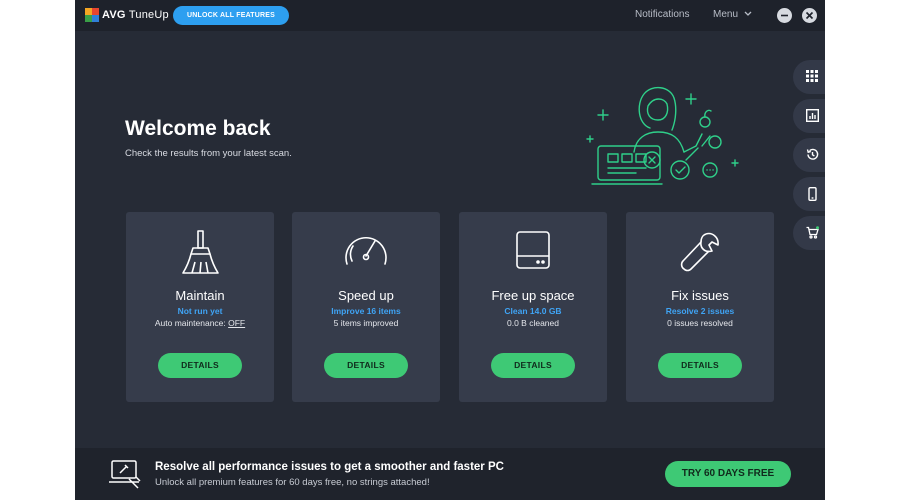 This screenshot has width=900, height=500. Describe the element at coordinates (231, 15) in the screenshot. I see `unlock-all-features-button: UNLOCK ALL FEATURES` at that location.